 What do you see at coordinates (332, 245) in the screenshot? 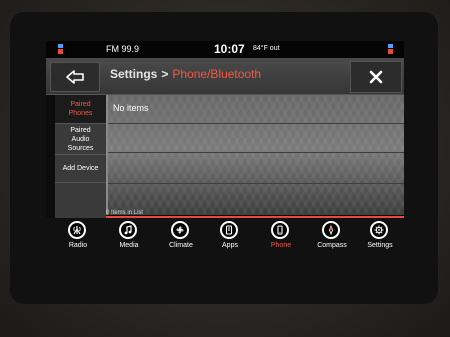
I see `nav-label: Compass` at bounding box center [332, 245].